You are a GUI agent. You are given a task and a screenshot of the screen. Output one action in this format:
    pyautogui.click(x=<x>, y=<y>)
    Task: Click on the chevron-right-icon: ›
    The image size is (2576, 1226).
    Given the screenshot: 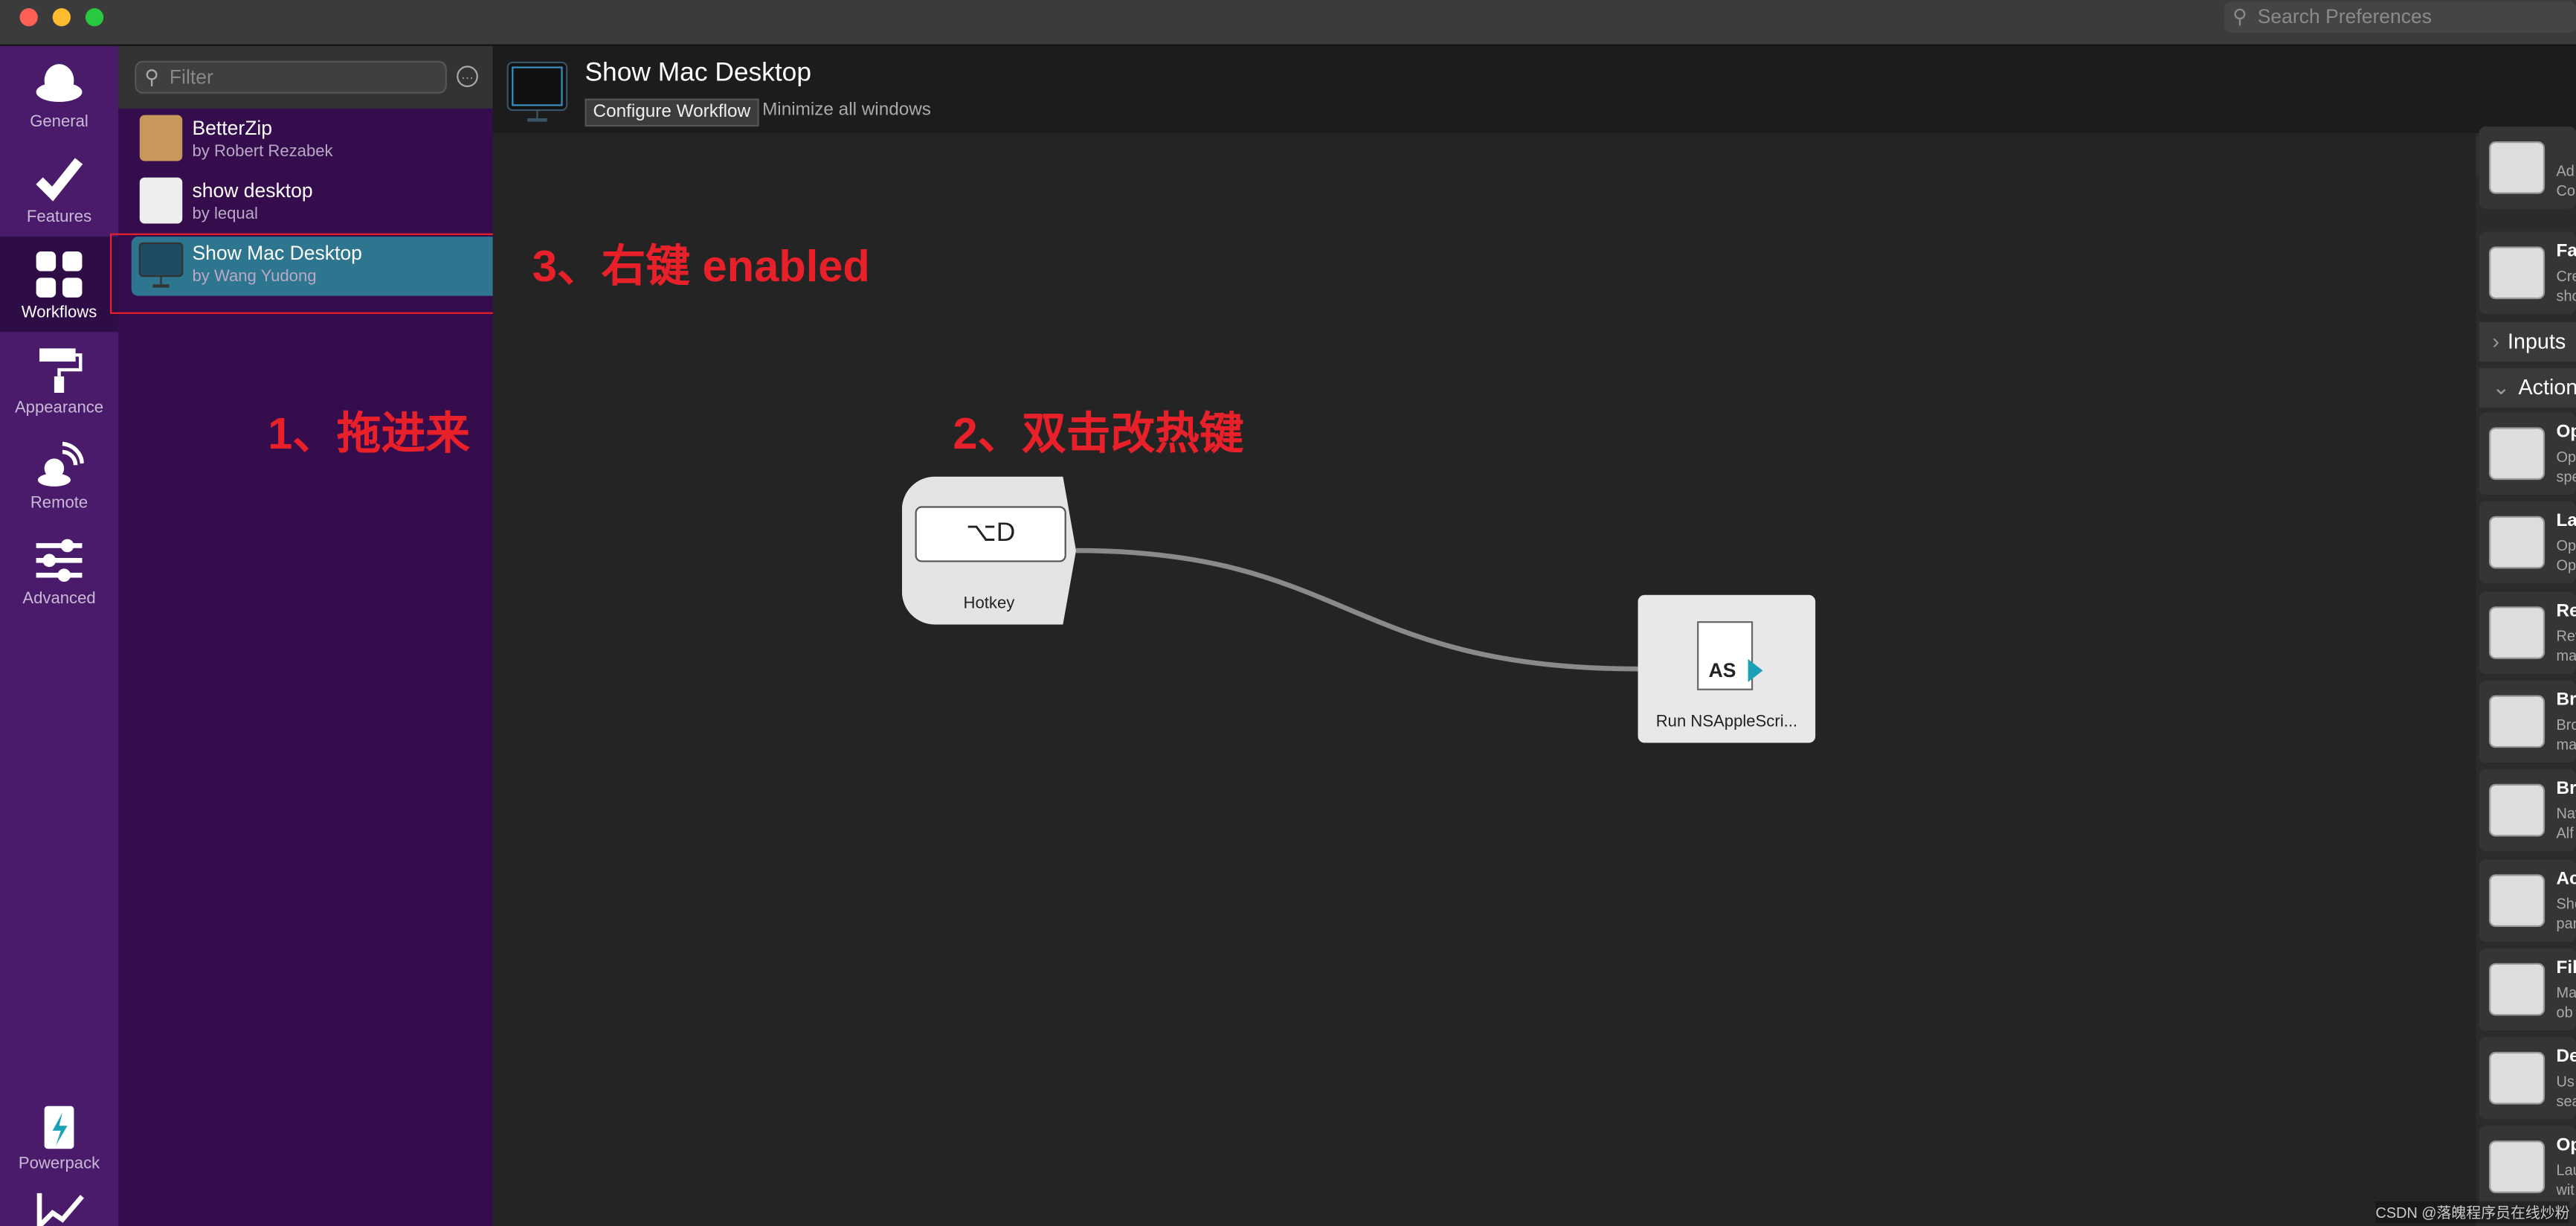 What is the action you would take?
    pyautogui.click(x=2495, y=340)
    